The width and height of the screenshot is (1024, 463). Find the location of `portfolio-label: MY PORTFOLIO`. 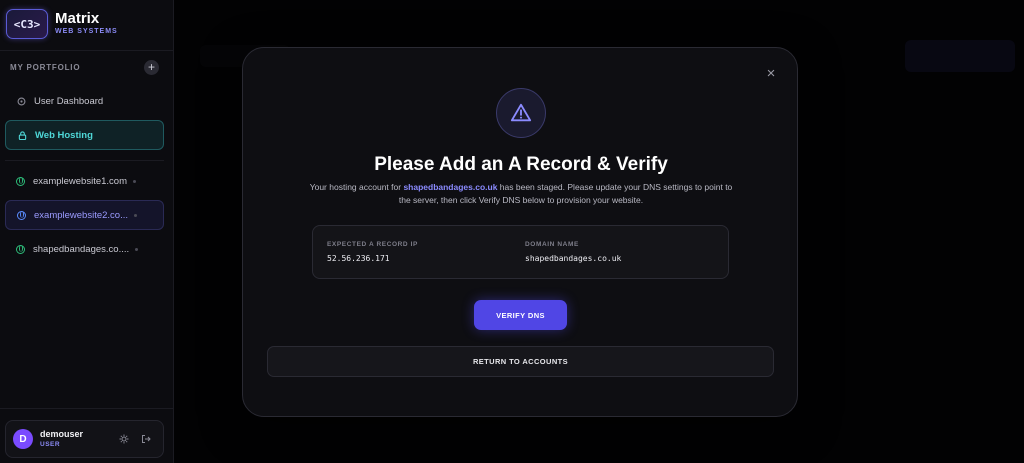

portfolio-label: MY PORTFOLIO is located at coordinates (45, 67).